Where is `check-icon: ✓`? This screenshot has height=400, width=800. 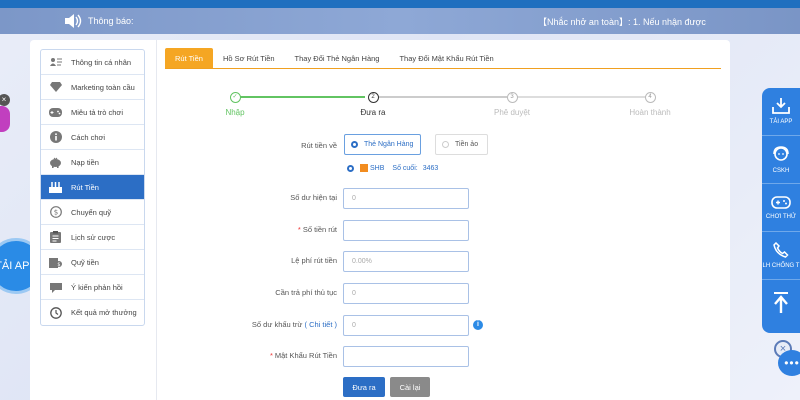 check-icon: ✓ is located at coordinates (235, 97).